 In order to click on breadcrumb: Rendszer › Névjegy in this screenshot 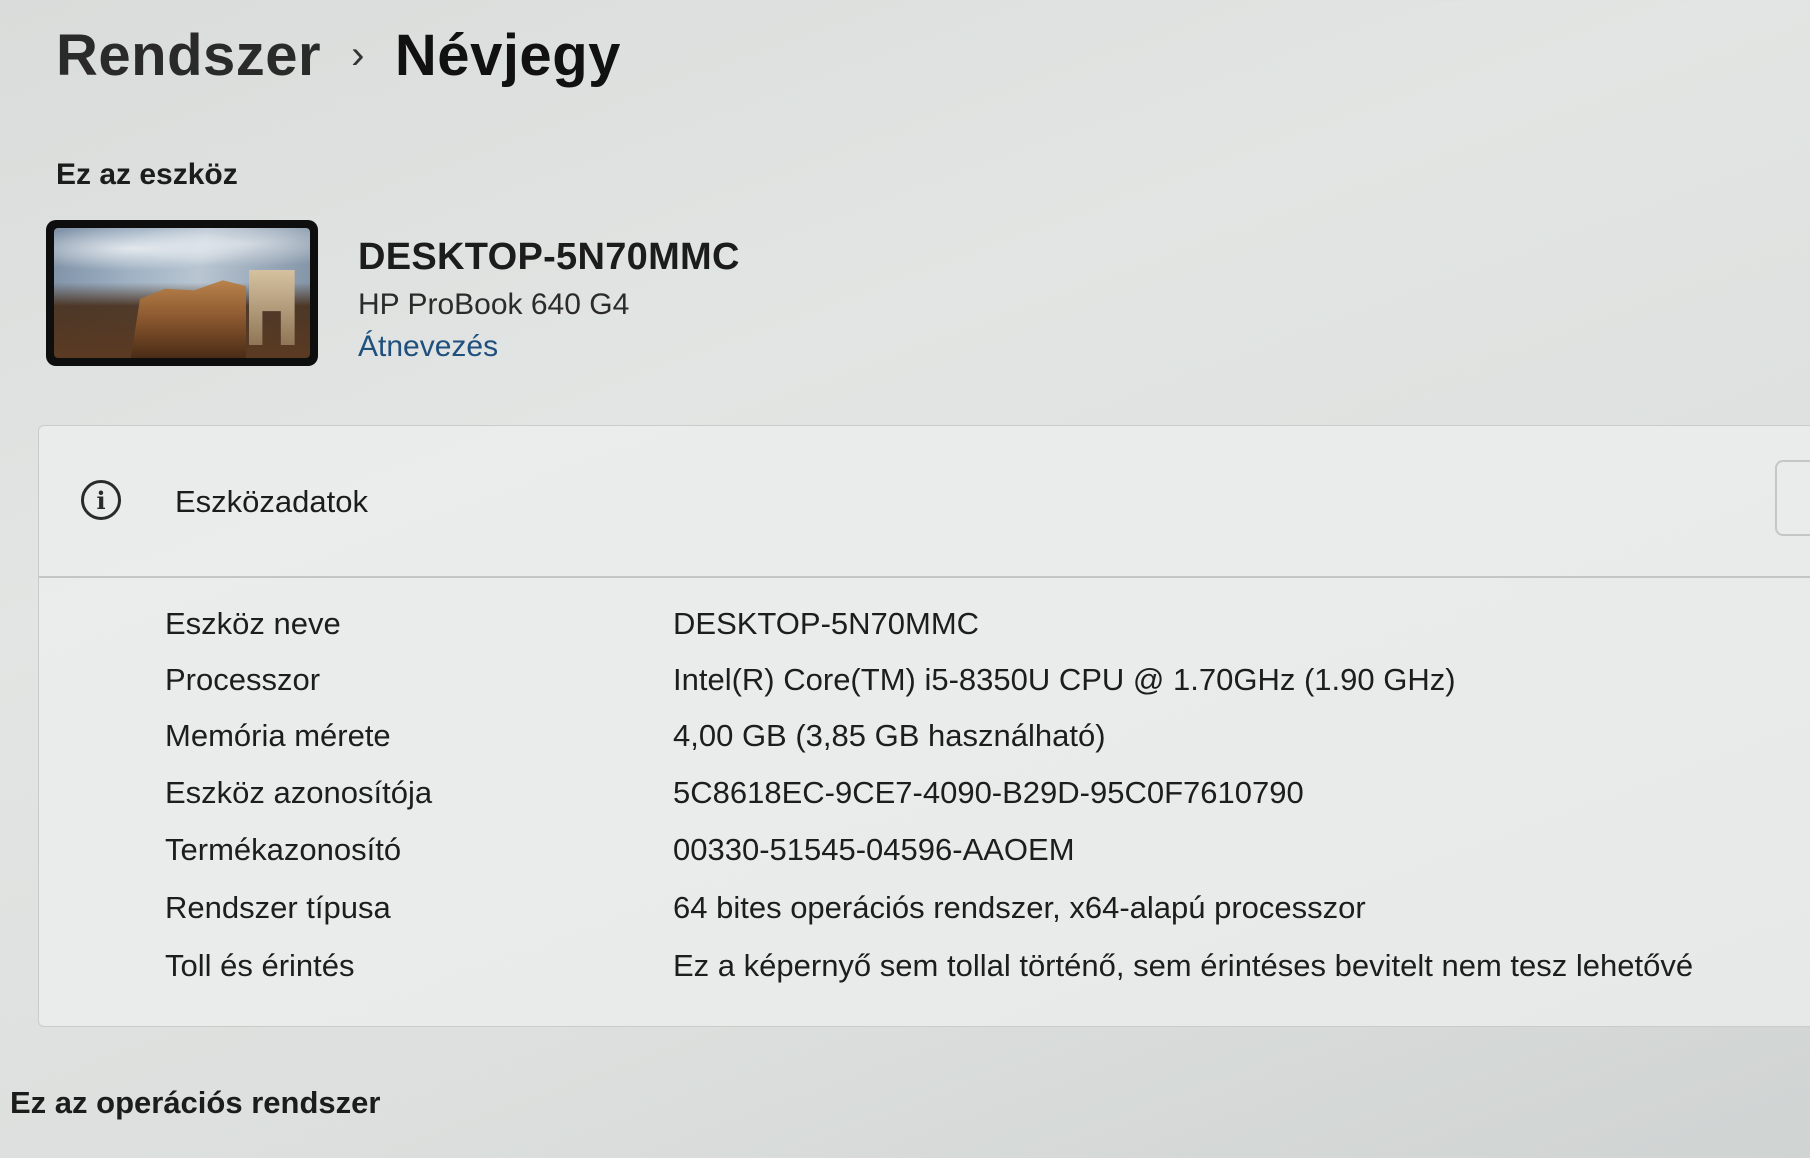, I will do `click(338, 55)`.